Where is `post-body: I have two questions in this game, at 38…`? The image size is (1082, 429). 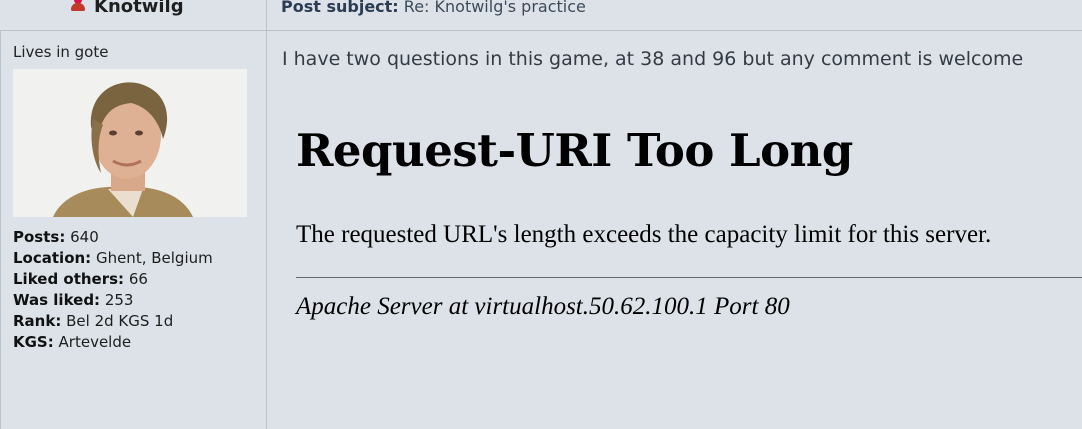 post-body: I have two questions in this game, at 38… is located at coordinates (652, 59).